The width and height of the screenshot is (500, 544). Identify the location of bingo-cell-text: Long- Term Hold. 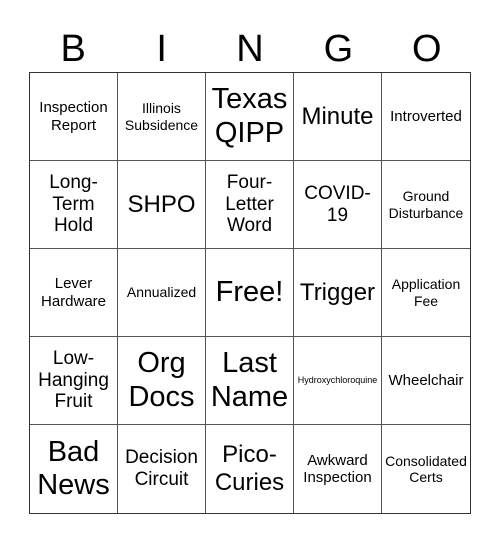
(73, 204).